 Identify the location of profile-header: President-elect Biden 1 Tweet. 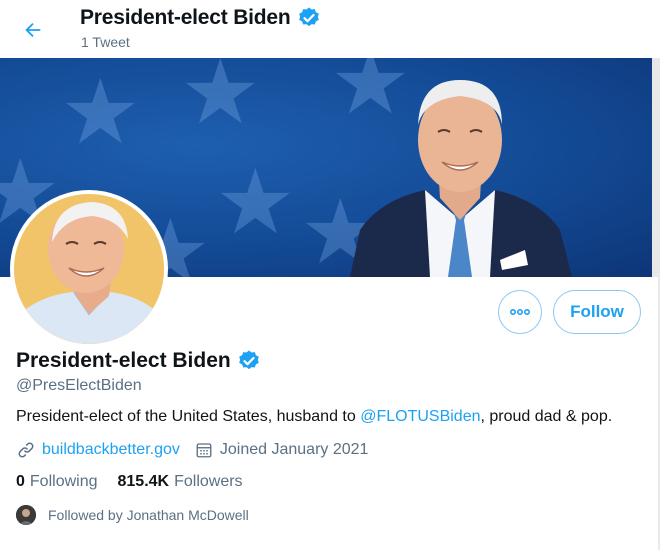
(330, 29).